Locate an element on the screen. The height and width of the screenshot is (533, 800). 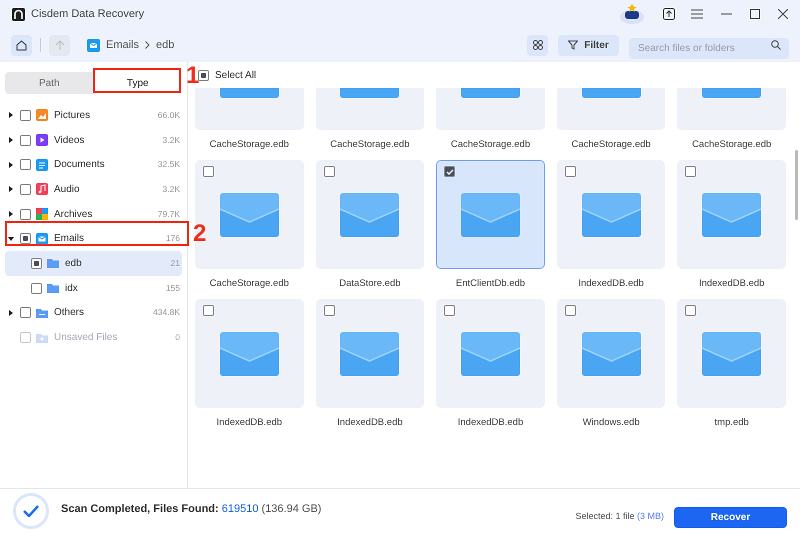
file-name: tmp.edb is located at coordinates (731, 423).